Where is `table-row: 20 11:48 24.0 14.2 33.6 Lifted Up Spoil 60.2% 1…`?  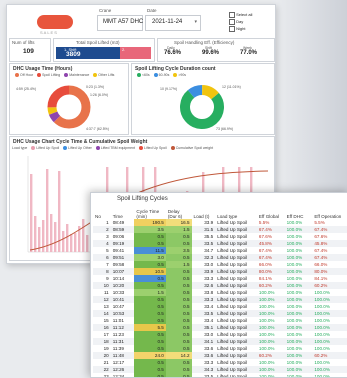 table-row: 20 11:48 24.0 14.2 33.6 Lifted Up Spoil 60.2% 1… is located at coordinates (220, 355).